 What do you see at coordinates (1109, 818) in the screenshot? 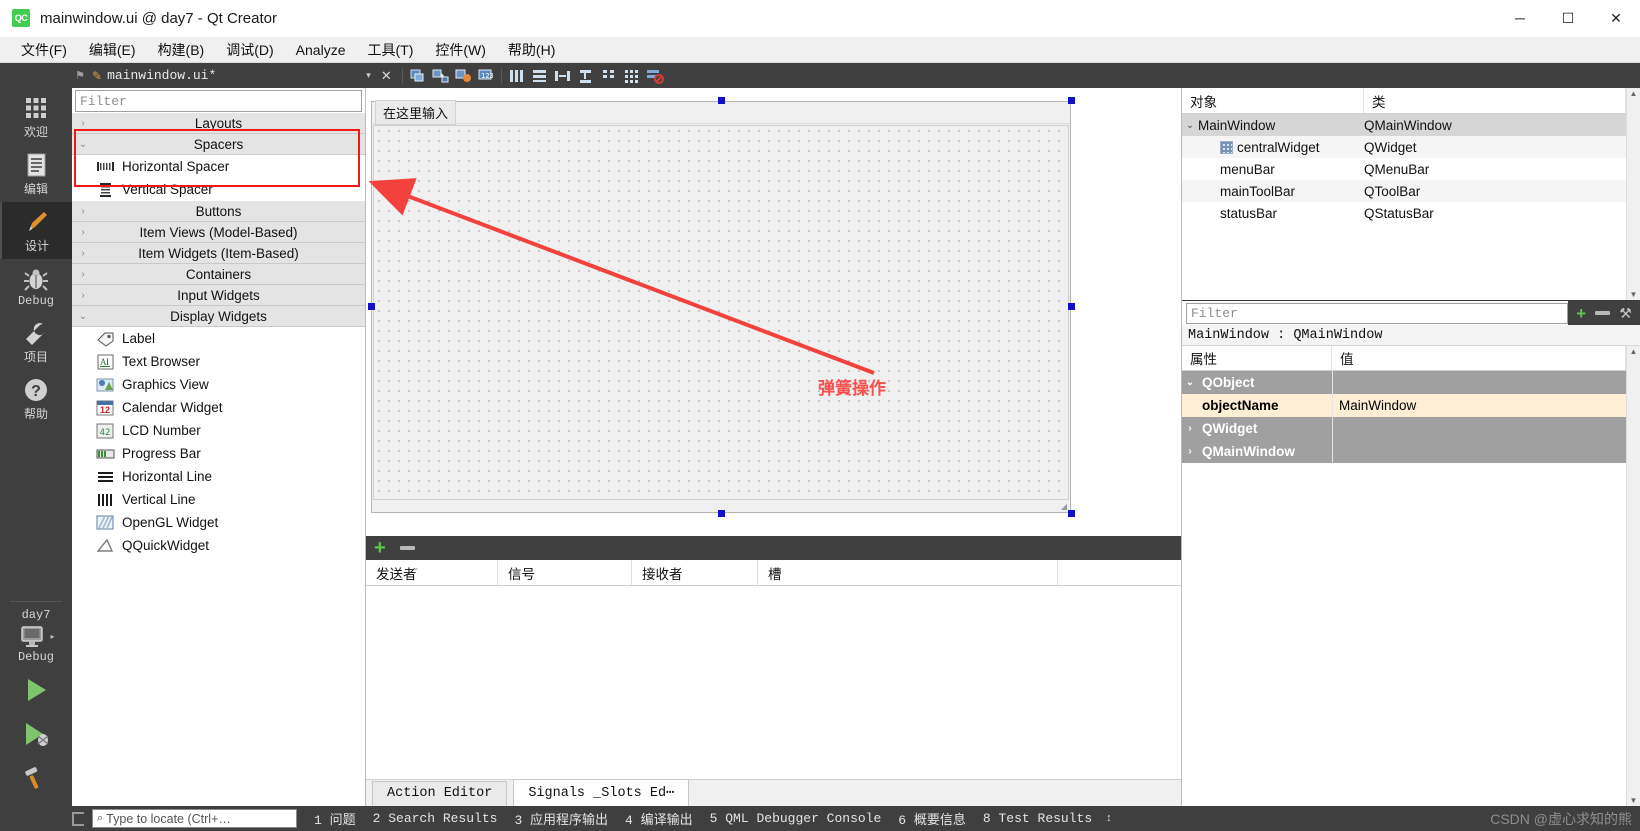
I see `output-pane-toggle-icon: ↕` at bounding box center [1109, 818].